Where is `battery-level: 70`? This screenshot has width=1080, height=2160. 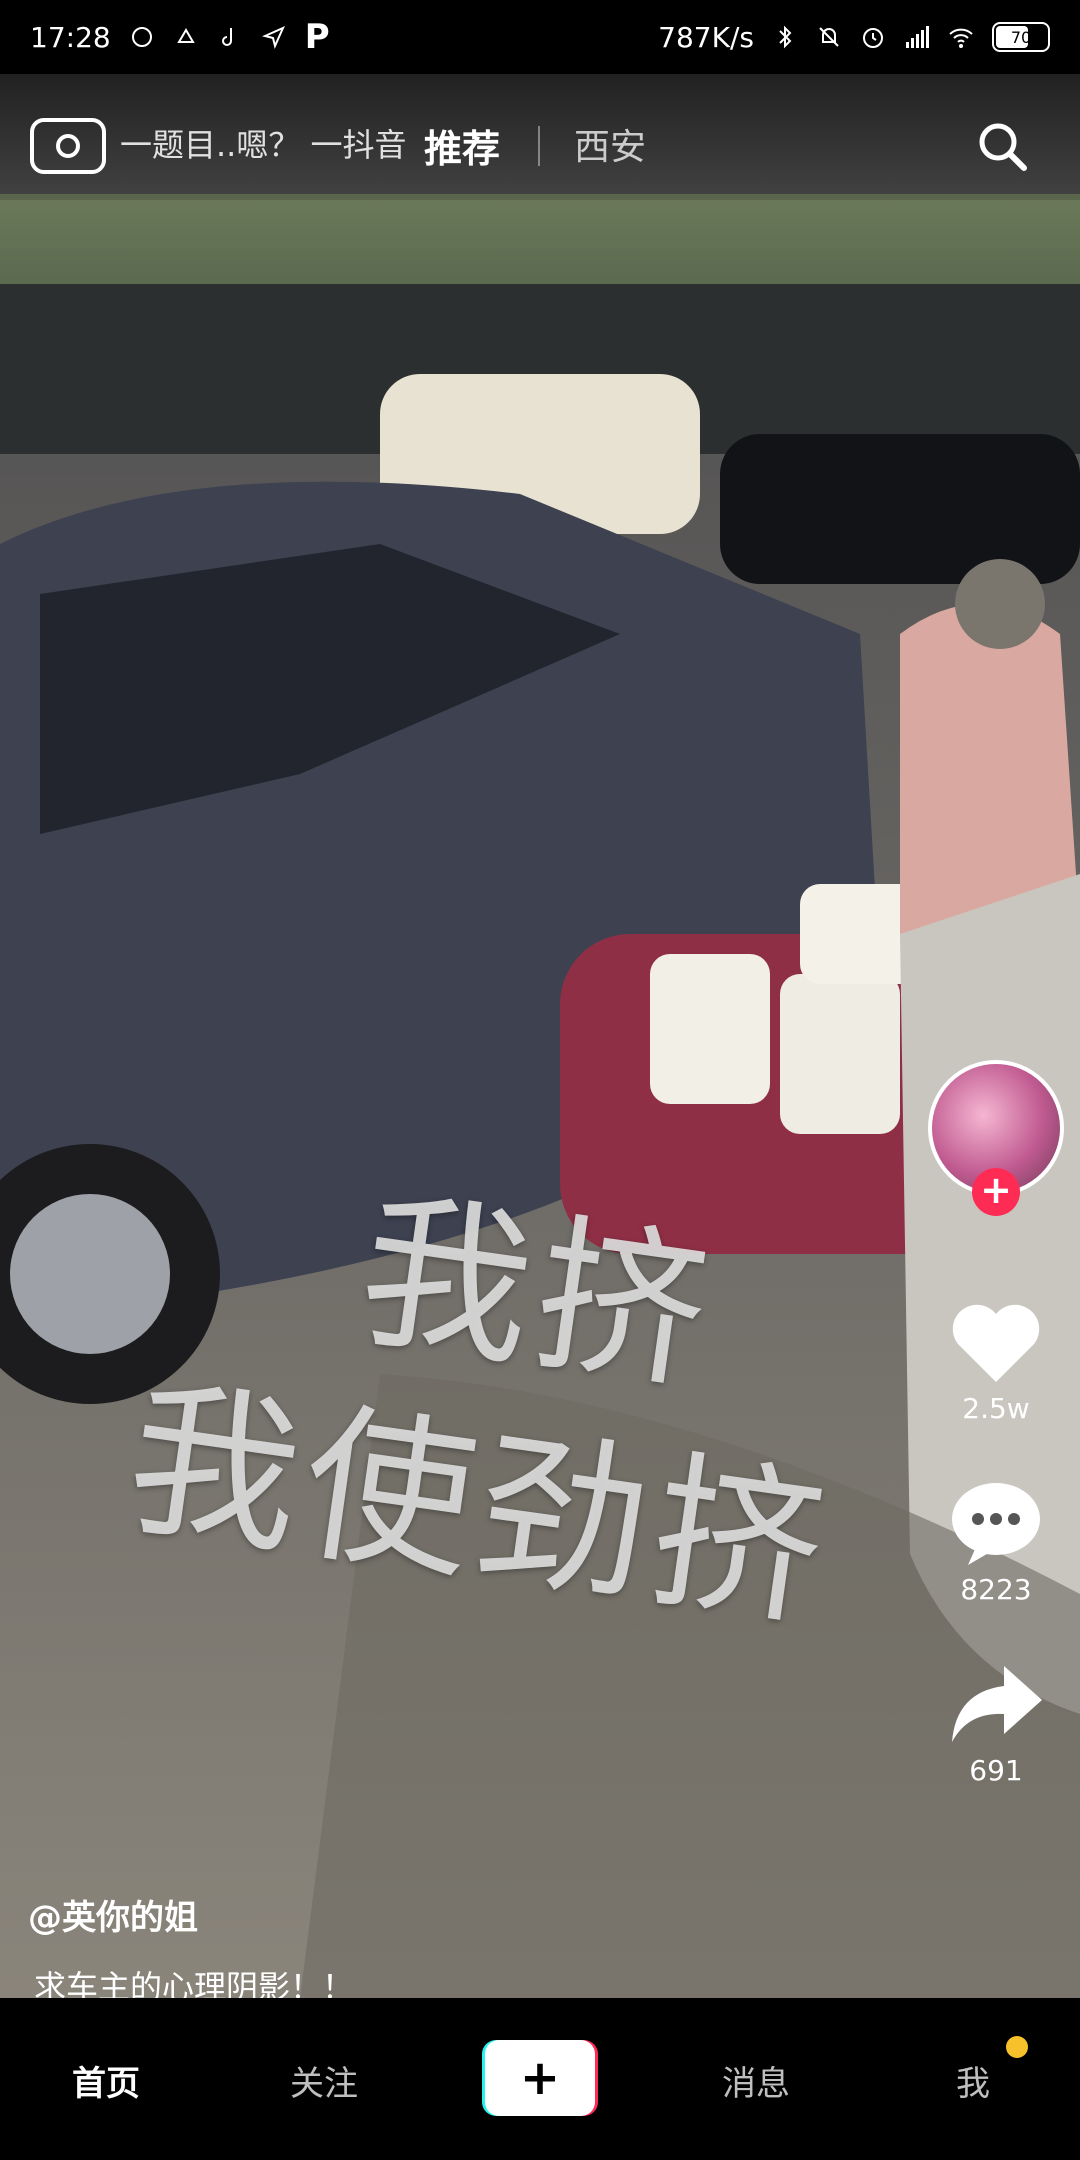 battery-level: 70 is located at coordinates (1021, 37).